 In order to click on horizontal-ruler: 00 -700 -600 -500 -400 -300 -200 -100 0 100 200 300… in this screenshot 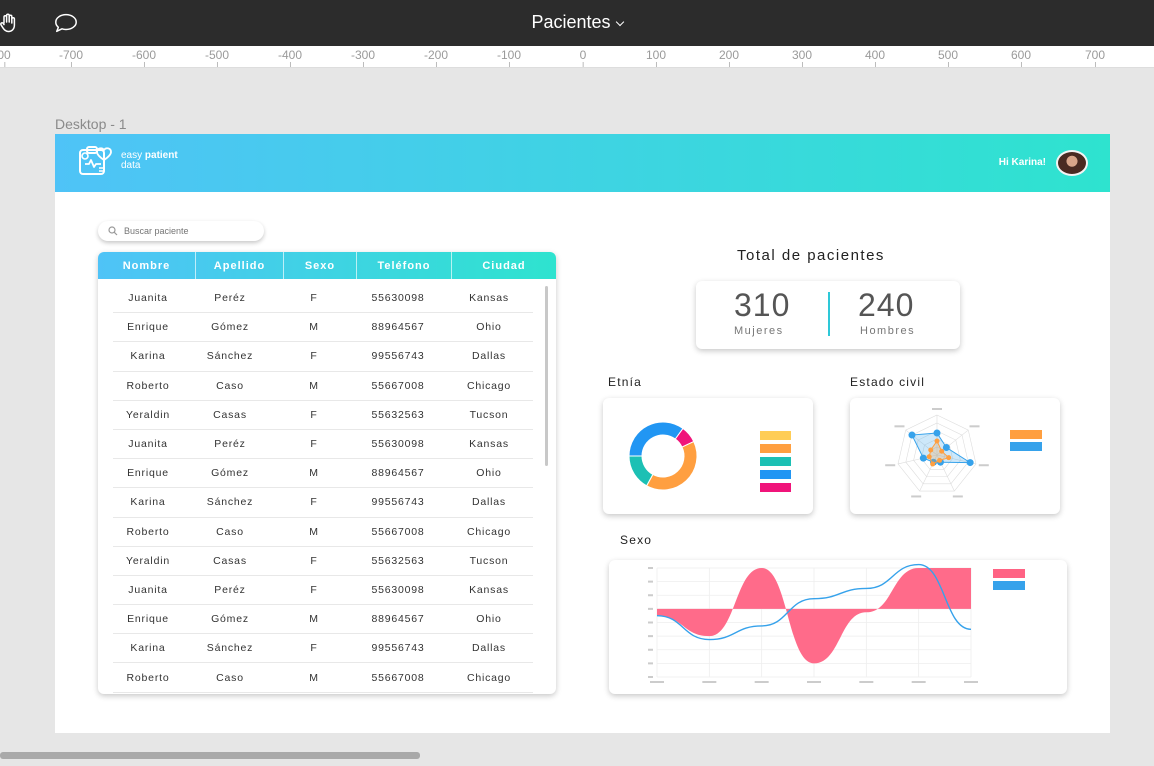, I will do `click(577, 57)`.